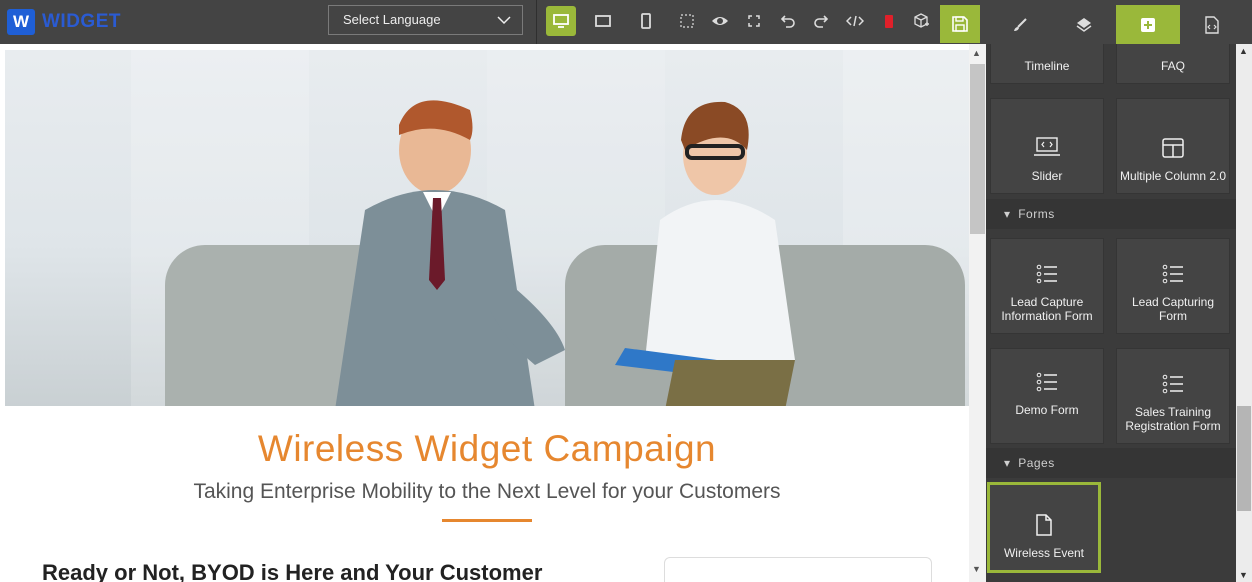  I want to click on import-code-tab, so click(1212, 24).